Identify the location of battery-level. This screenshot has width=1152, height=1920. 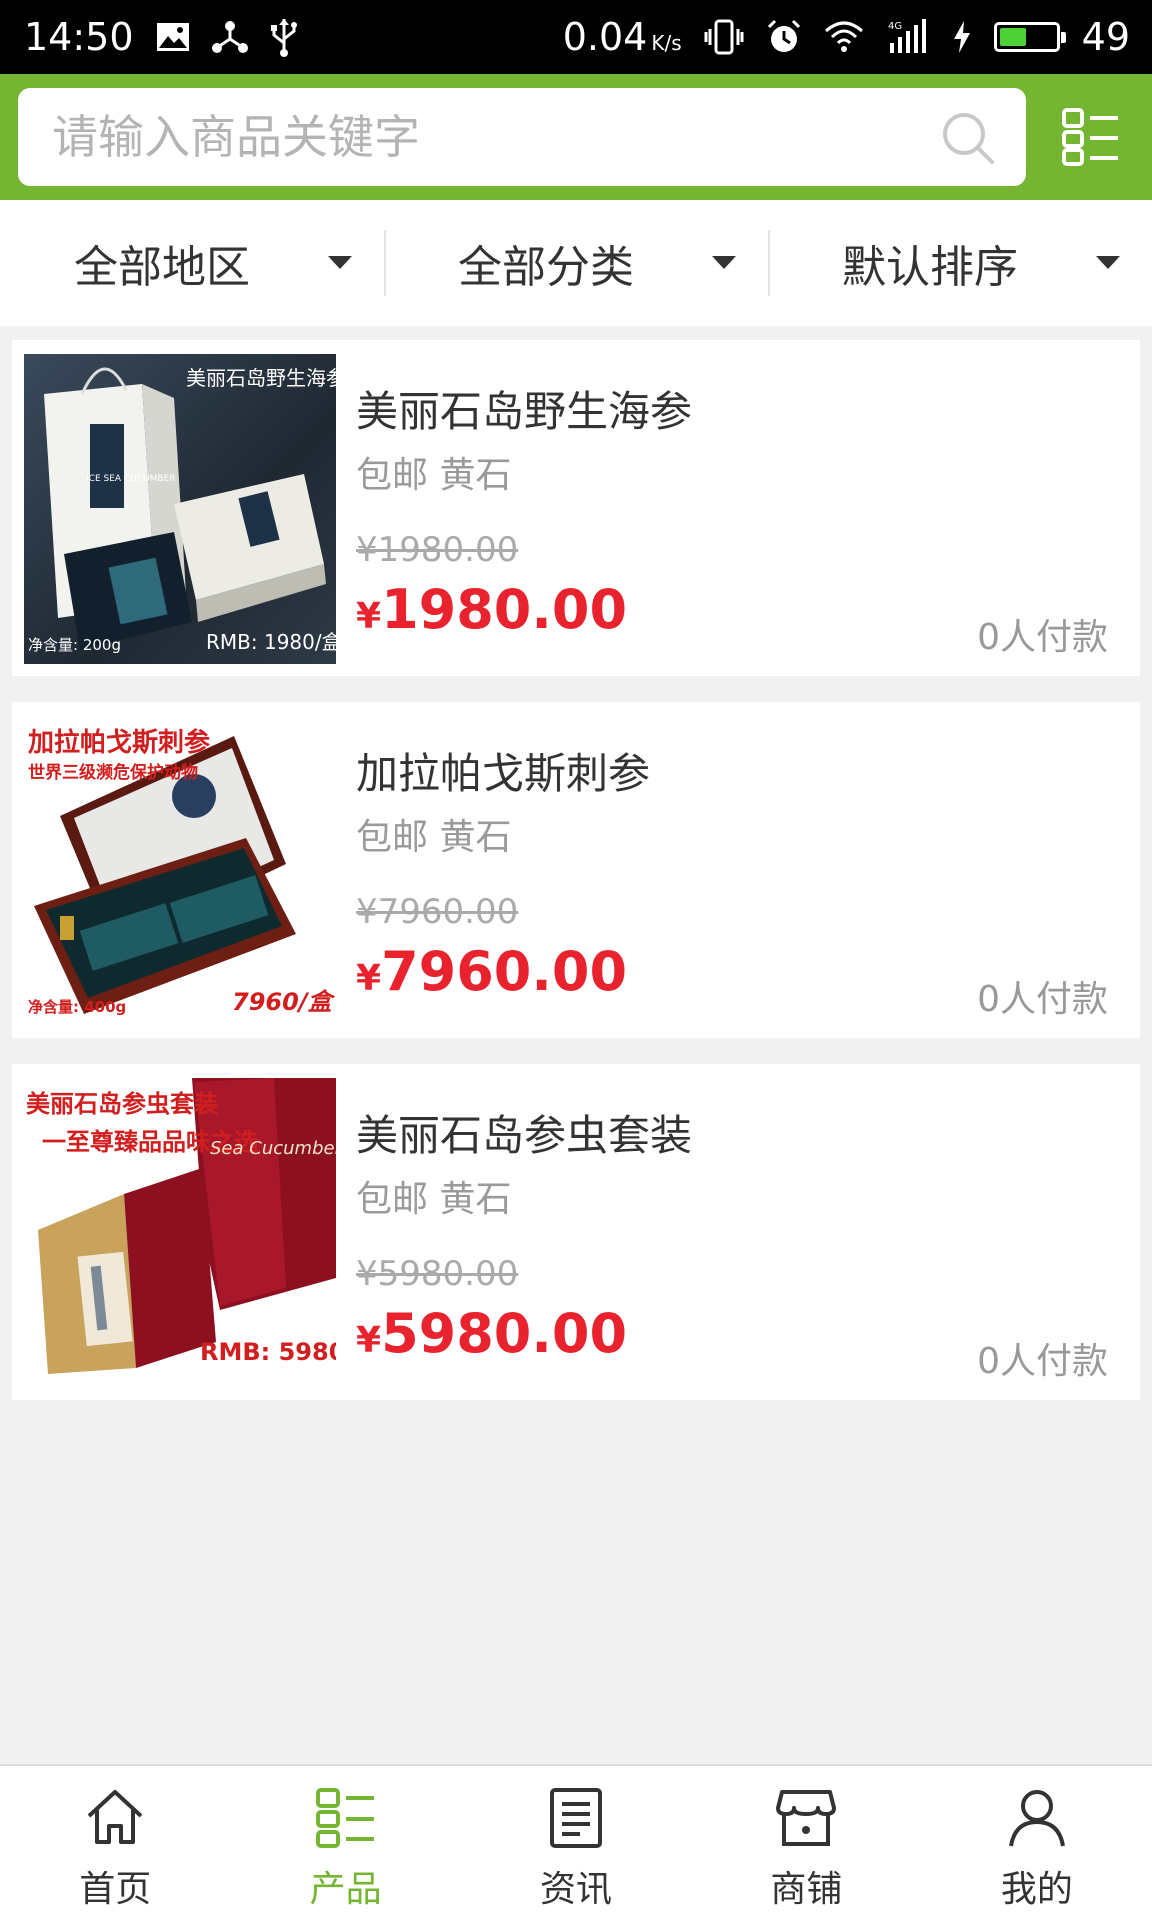
(1013, 37).